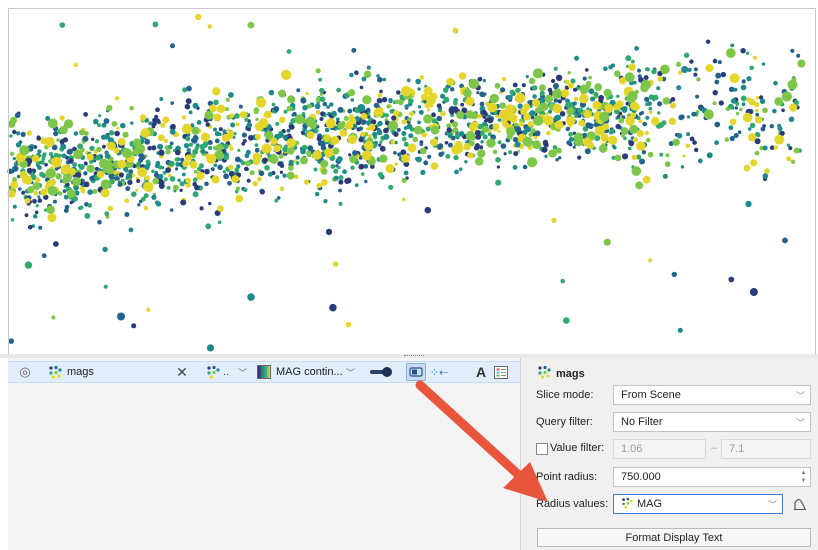 Image resolution: width=818 pixels, height=550 pixels. I want to click on toggle-icon, so click(381, 372).